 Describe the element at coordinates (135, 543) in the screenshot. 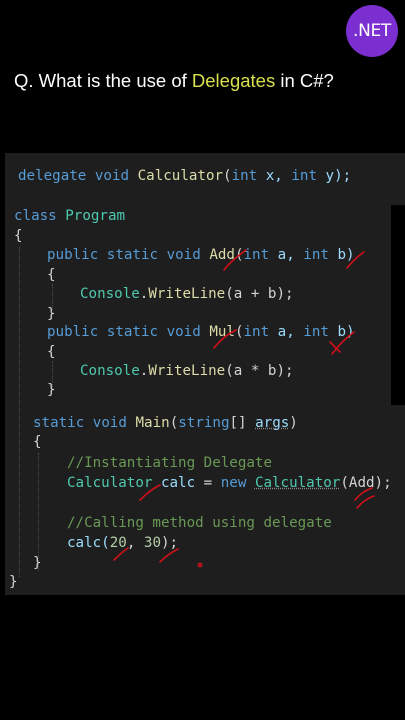

I see `tok: ,` at that location.